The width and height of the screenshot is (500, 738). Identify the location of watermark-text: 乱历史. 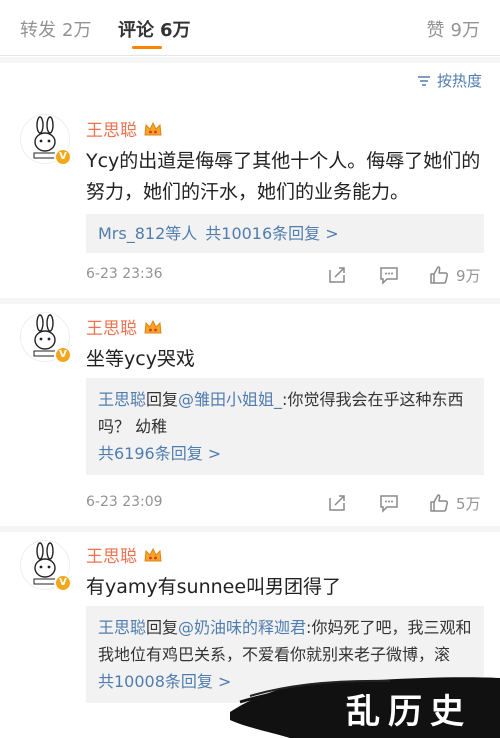
(409, 712).